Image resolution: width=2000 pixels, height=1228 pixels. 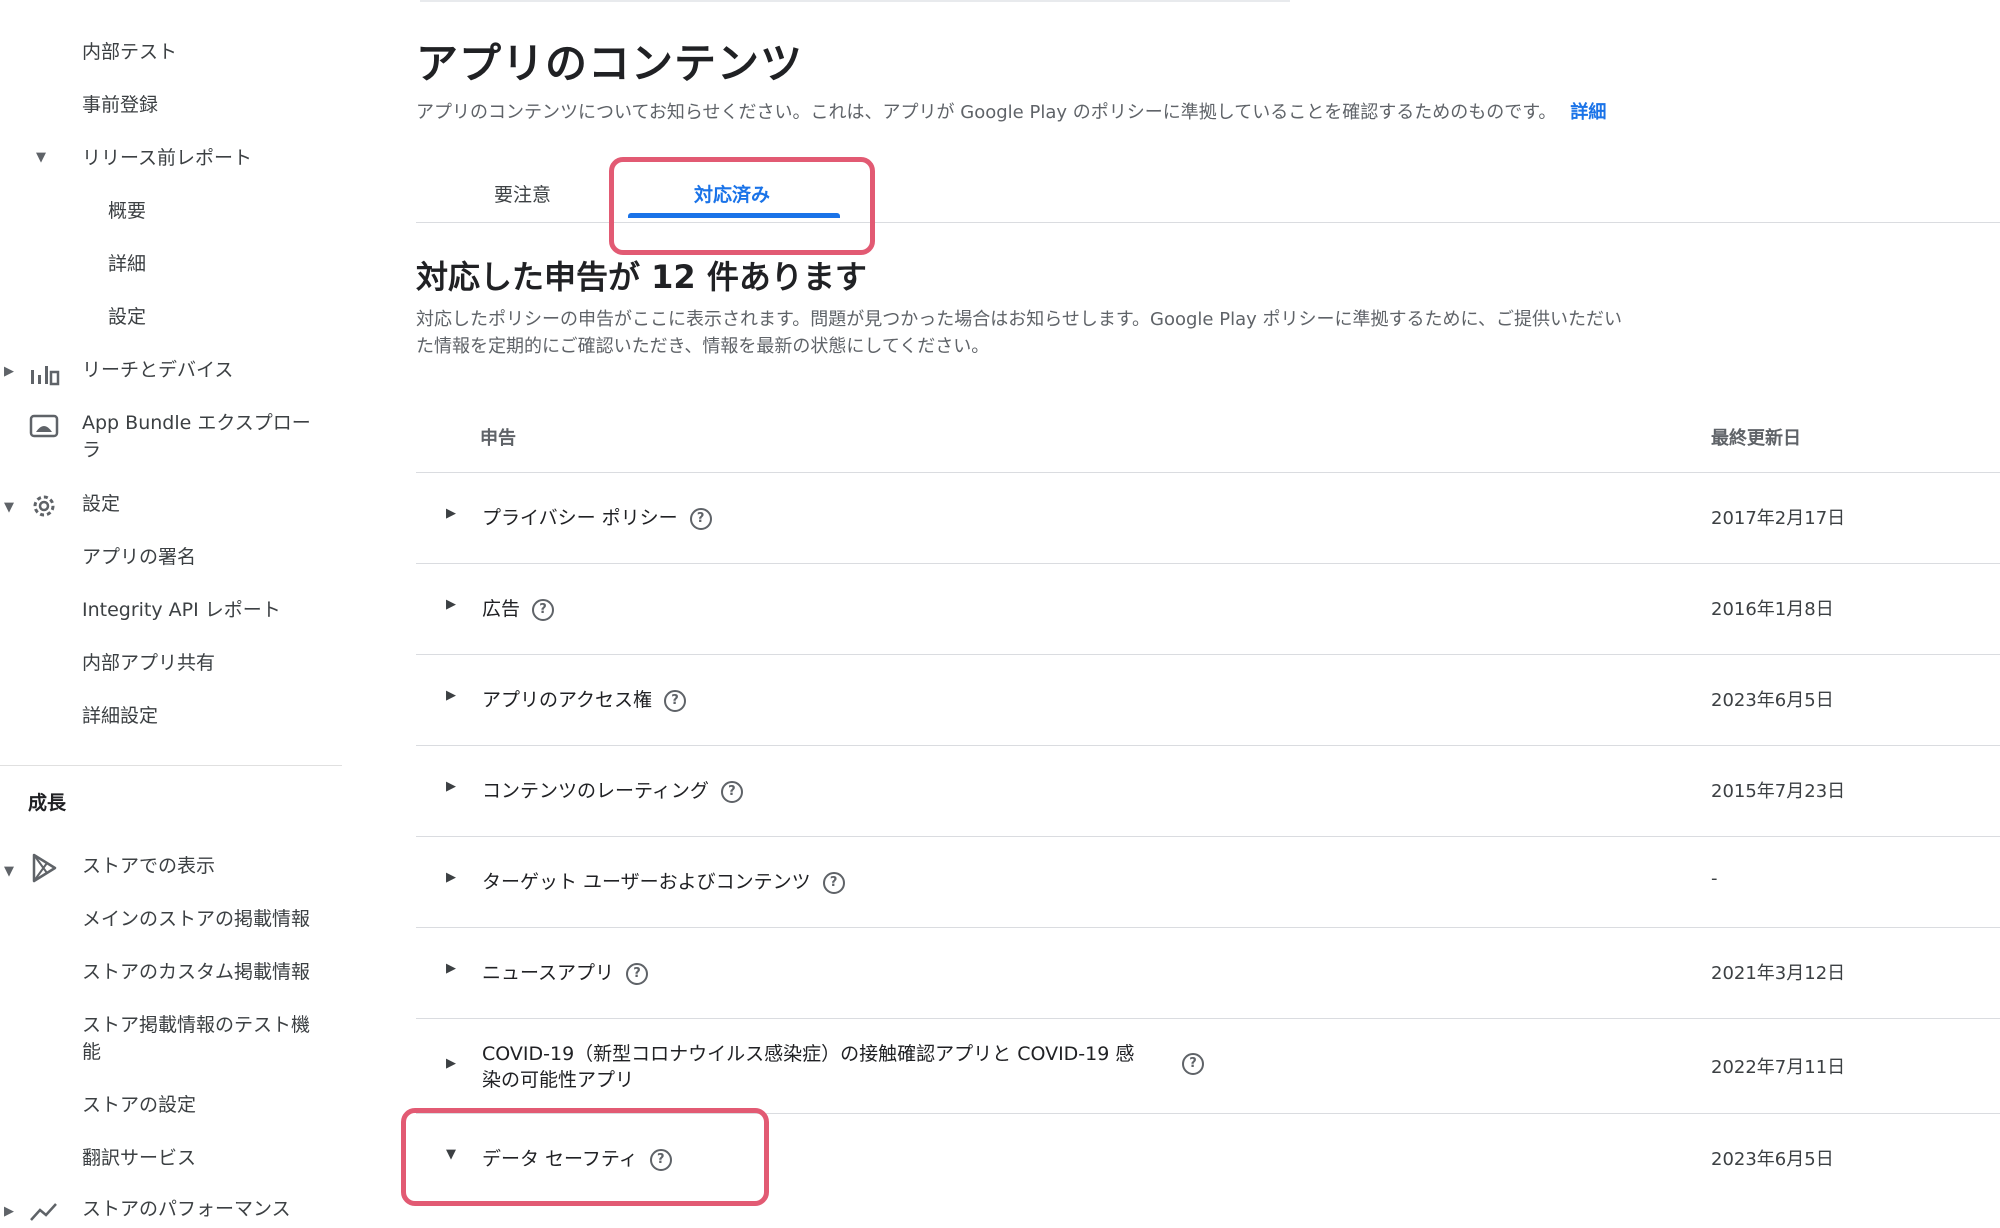 I want to click on trend-icon, so click(x=43, y=1212).